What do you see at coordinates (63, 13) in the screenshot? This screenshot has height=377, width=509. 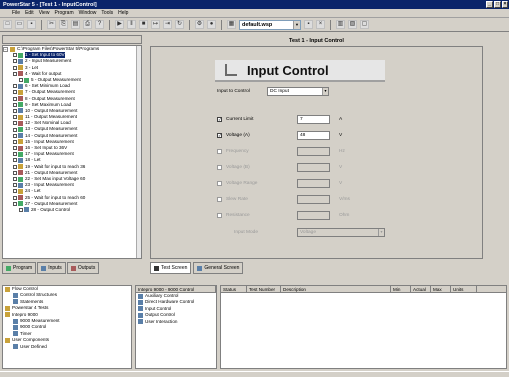 I see `menu-program: Program` at bounding box center [63, 13].